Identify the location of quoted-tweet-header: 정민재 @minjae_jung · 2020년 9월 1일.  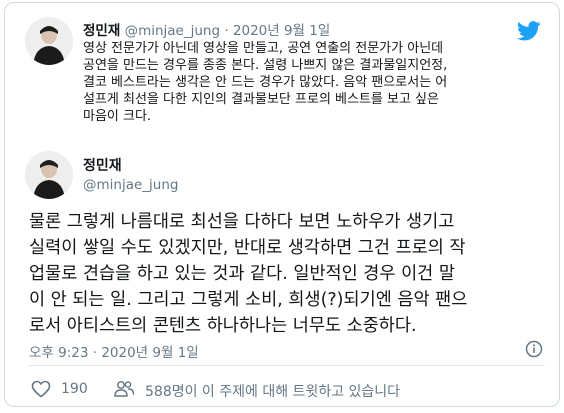
(206, 29).